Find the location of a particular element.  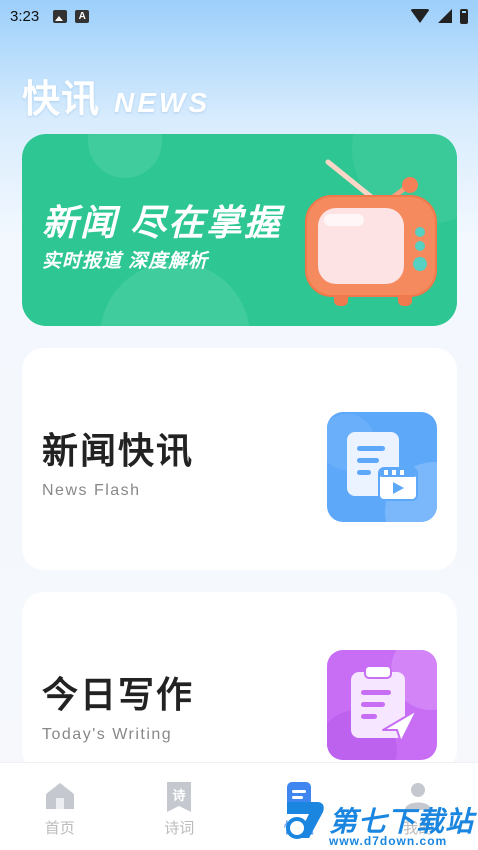

nav-item-home: 首页 is located at coordinates (60, 806).